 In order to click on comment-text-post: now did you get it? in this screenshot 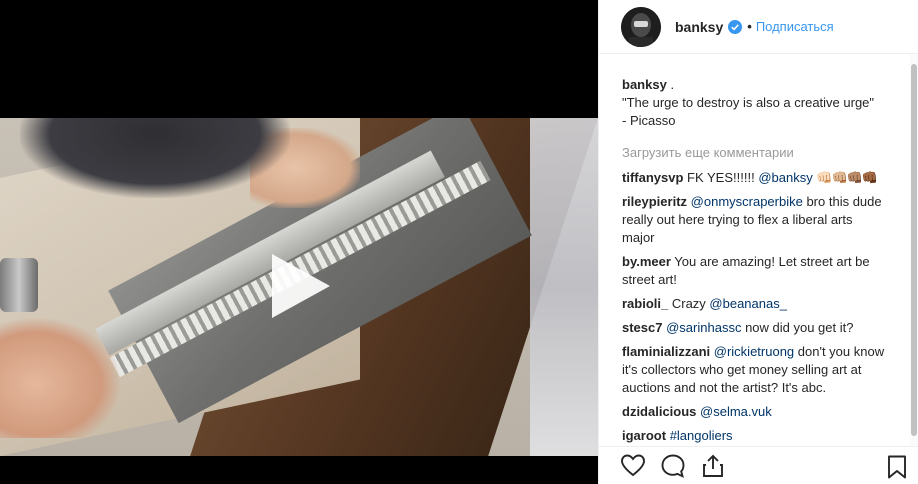, I will do `click(797, 327)`.